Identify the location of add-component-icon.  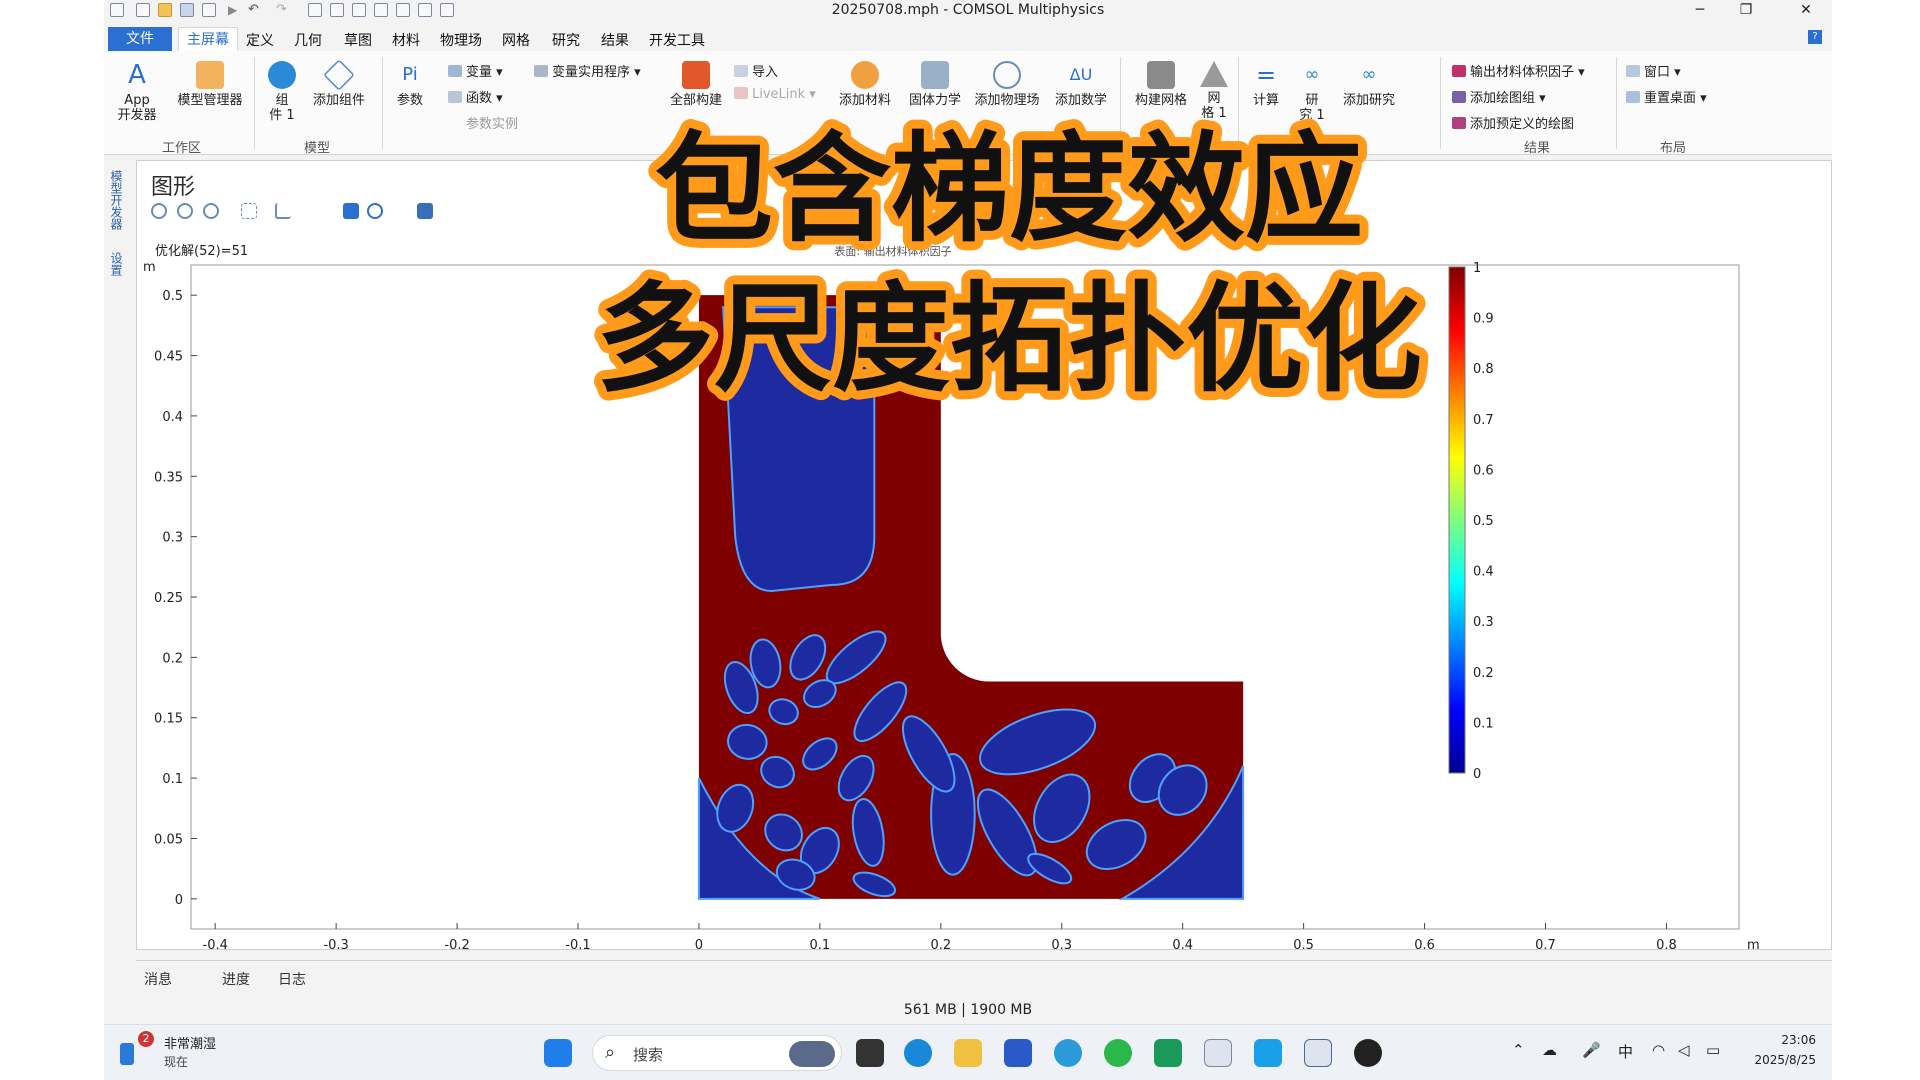
(339, 75).